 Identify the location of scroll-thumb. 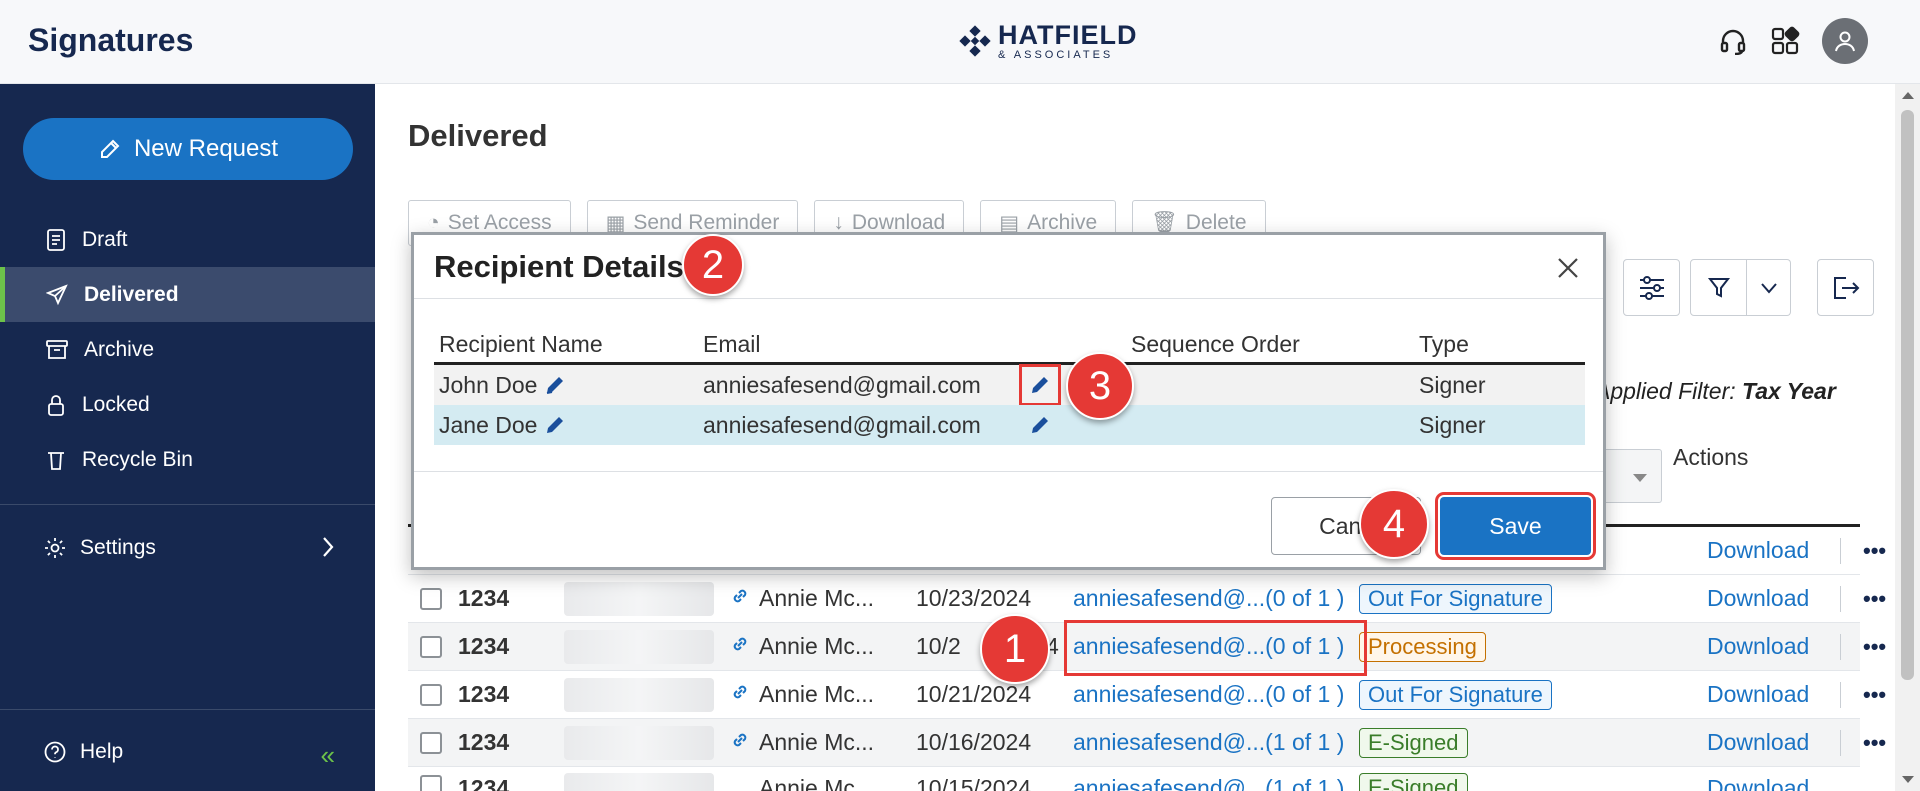
(1907, 395).